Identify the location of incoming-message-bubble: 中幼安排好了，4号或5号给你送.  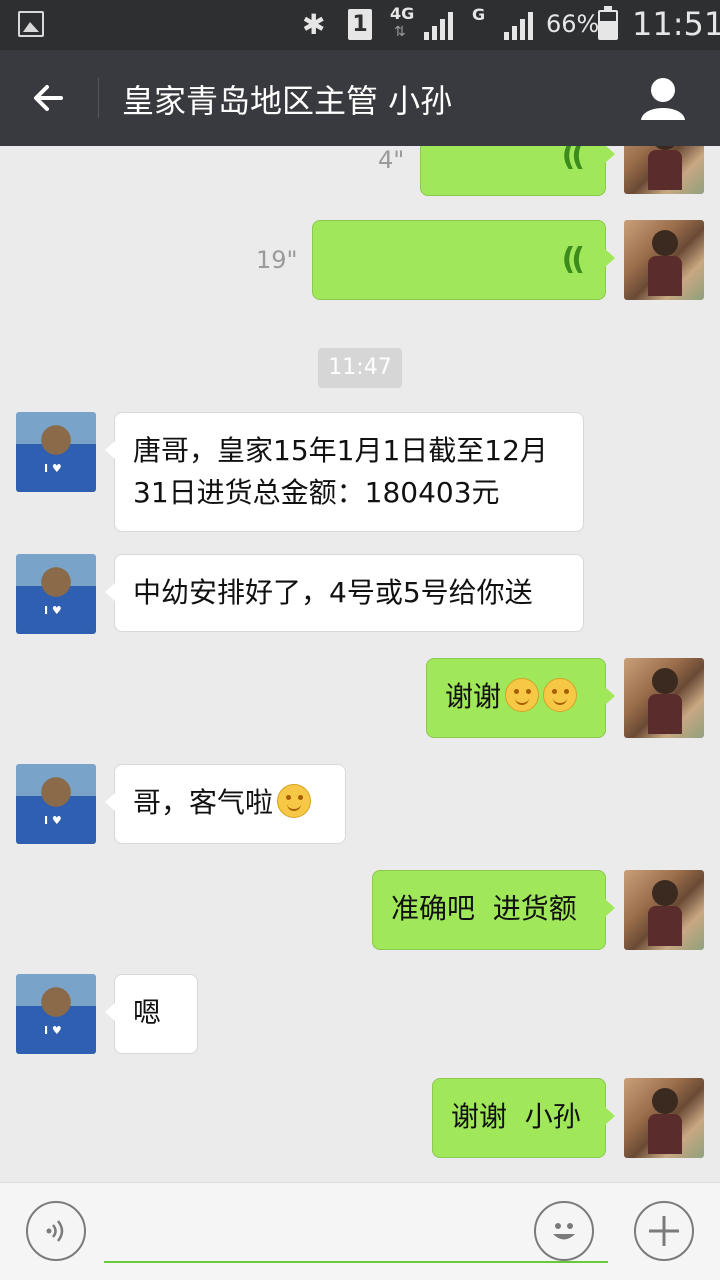
(344, 593).